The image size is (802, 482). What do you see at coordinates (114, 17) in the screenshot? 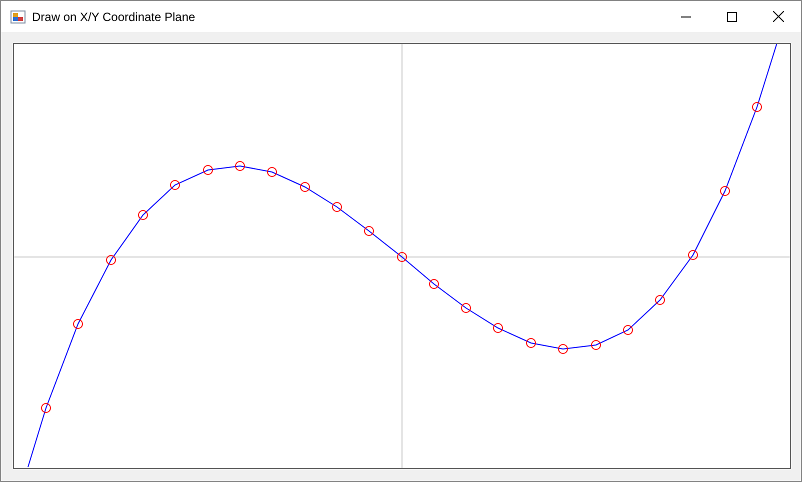
I see `window-title: Draw on X/Y Coordinate Plane` at bounding box center [114, 17].